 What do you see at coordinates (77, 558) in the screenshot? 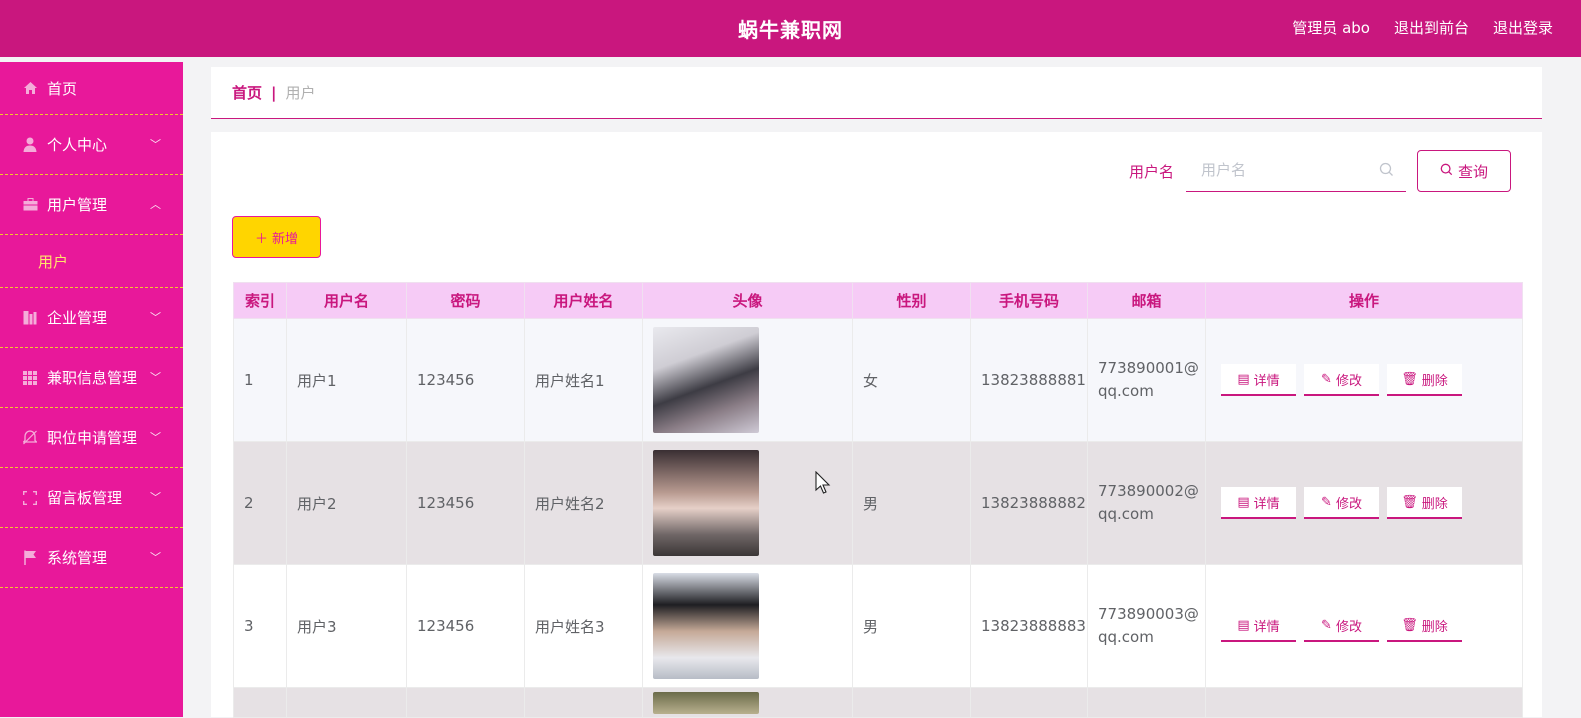
I see `sidebar-item-label: 系统管理` at bounding box center [77, 558].